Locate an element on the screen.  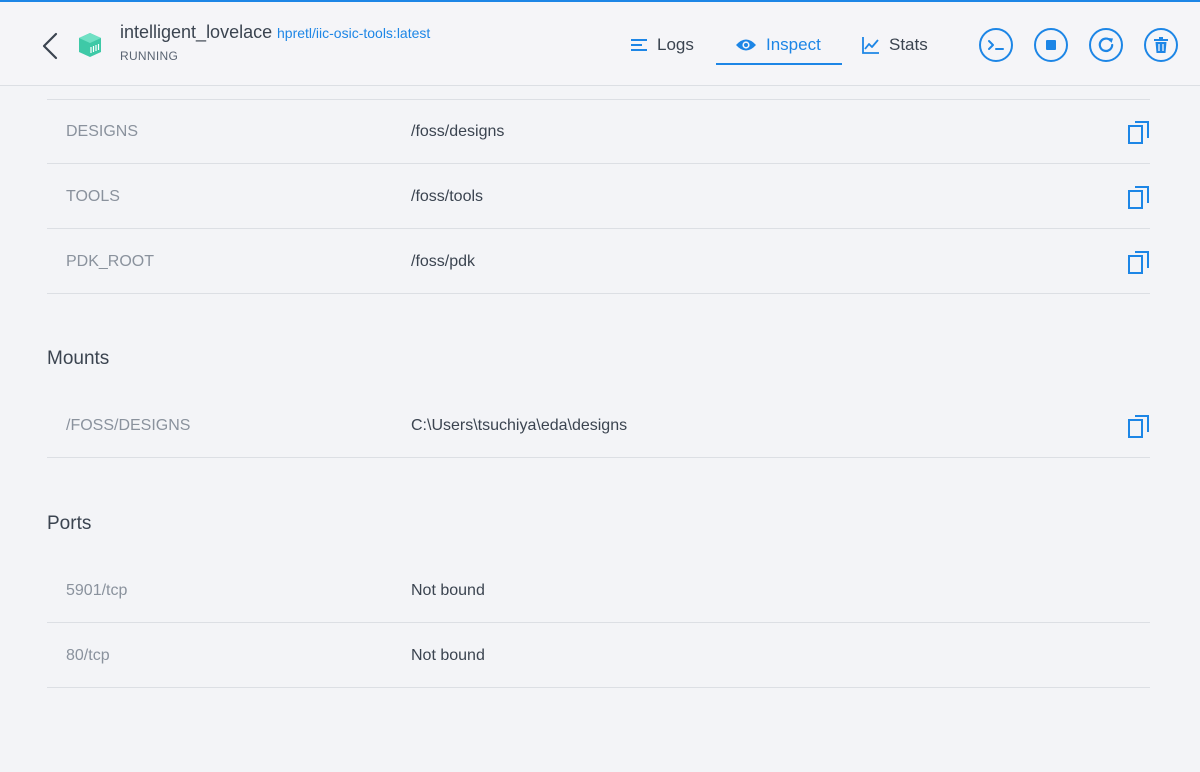
env-row: DESIGNS /foss/designs is located at coordinates (598, 132).